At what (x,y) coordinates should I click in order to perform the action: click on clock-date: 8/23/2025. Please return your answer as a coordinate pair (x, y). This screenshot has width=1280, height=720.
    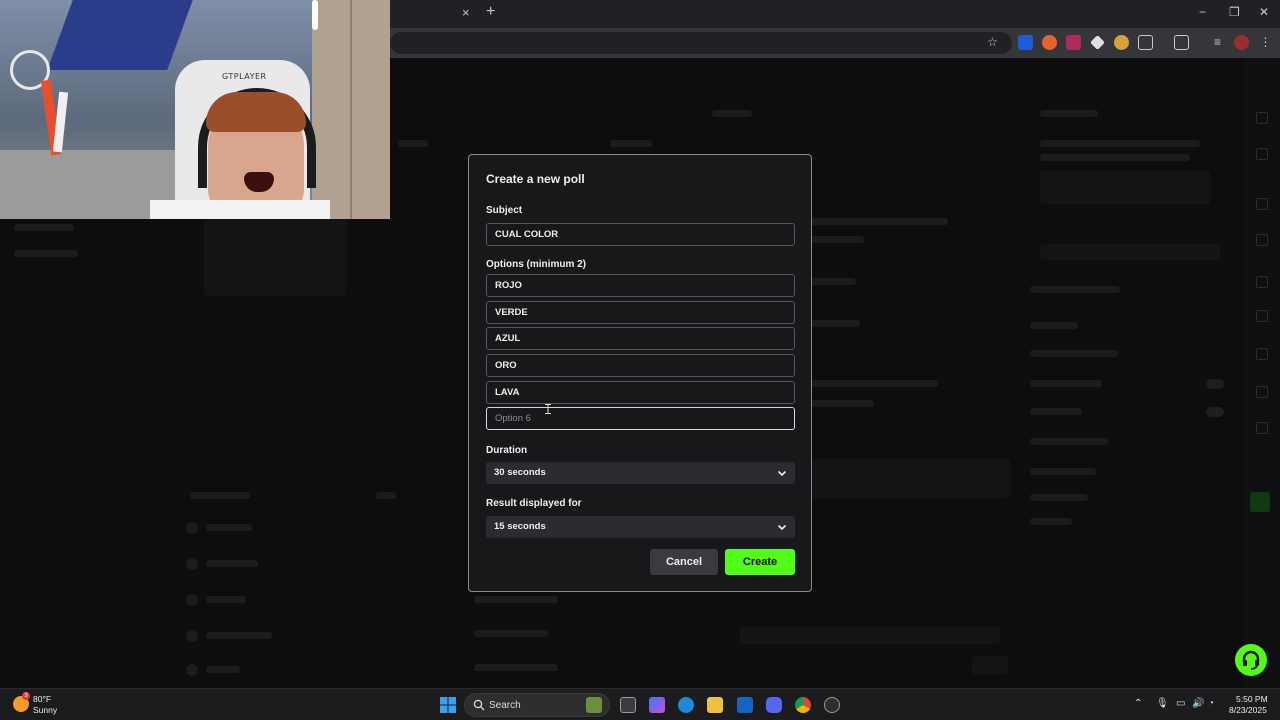
    Looking at the image, I should click on (1248, 710).